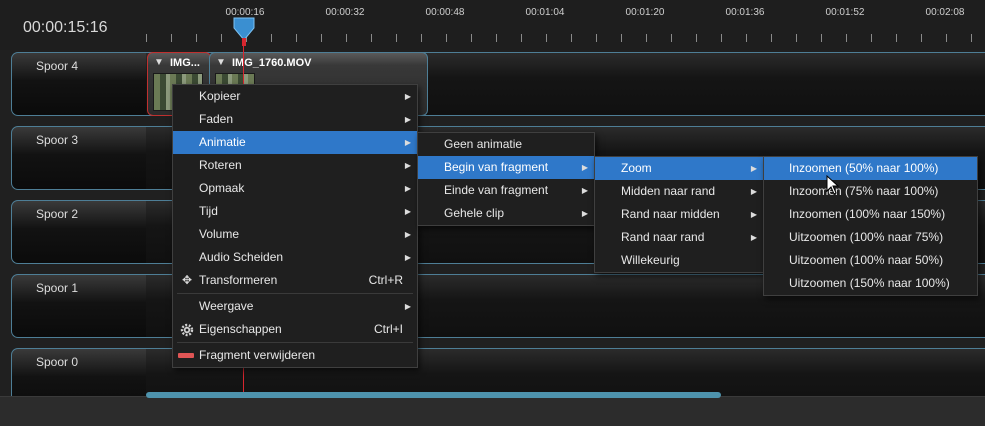 Image resolution: width=985 pixels, height=426 pixels. Describe the element at coordinates (295, 96) in the screenshot. I see `menu-item-kopieer: Kopieer ▶` at that location.